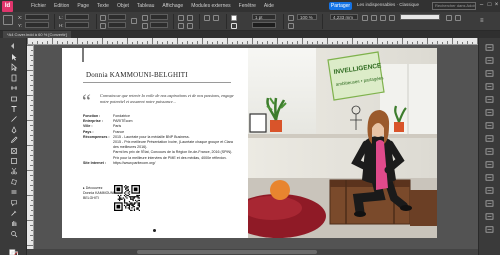 The image size is (500, 255). I want to click on content-collector-icon, so click(14, 99).